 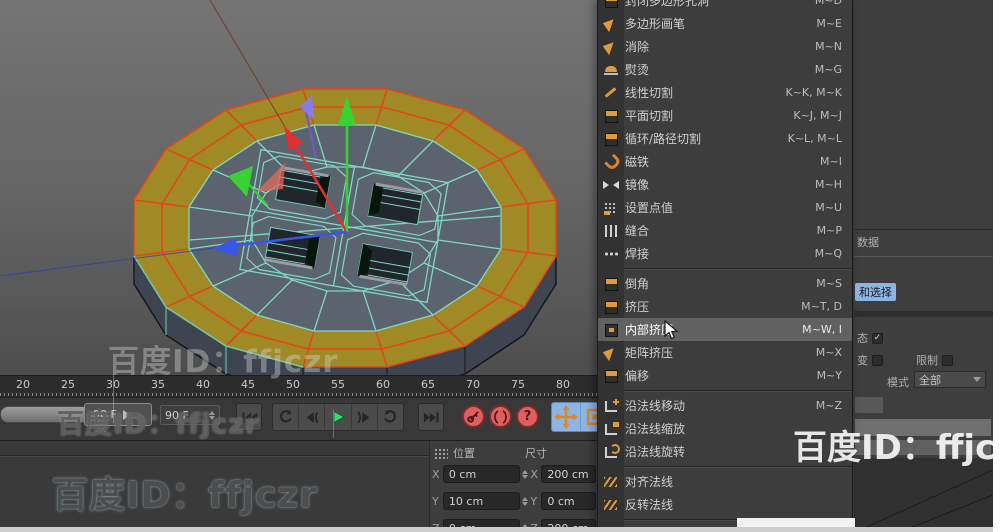 I want to click on menu-item-label: 沿法线移动, so click(x=655, y=406).